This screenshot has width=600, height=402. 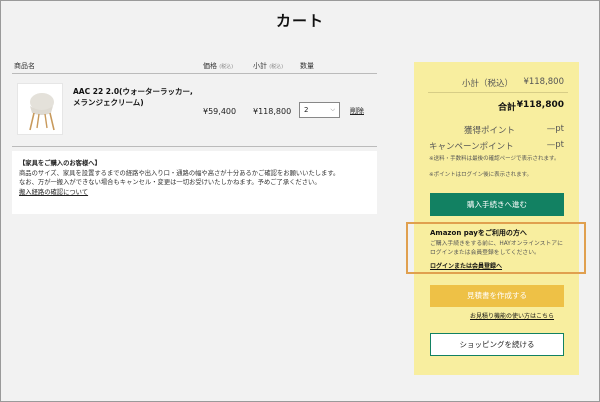 What do you see at coordinates (497, 296) in the screenshot?
I see `create-estimate-button: 見積書を作成する` at bounding box center [497, 296].